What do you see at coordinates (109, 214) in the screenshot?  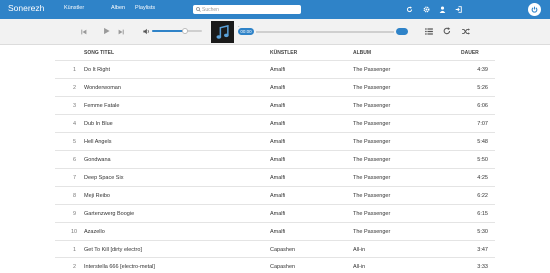 I see `song-title: Gartenzwerg Boogie` at bounding box center [109, 214].